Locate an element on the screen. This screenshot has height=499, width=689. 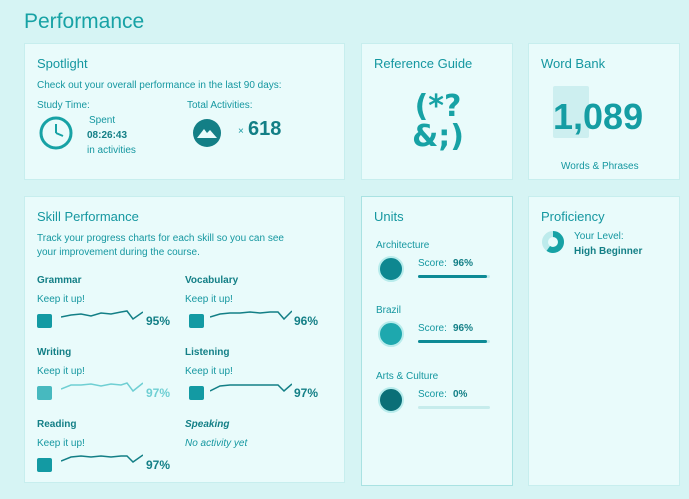
total-activities-value: 618 is located at coordinates (265, 129).